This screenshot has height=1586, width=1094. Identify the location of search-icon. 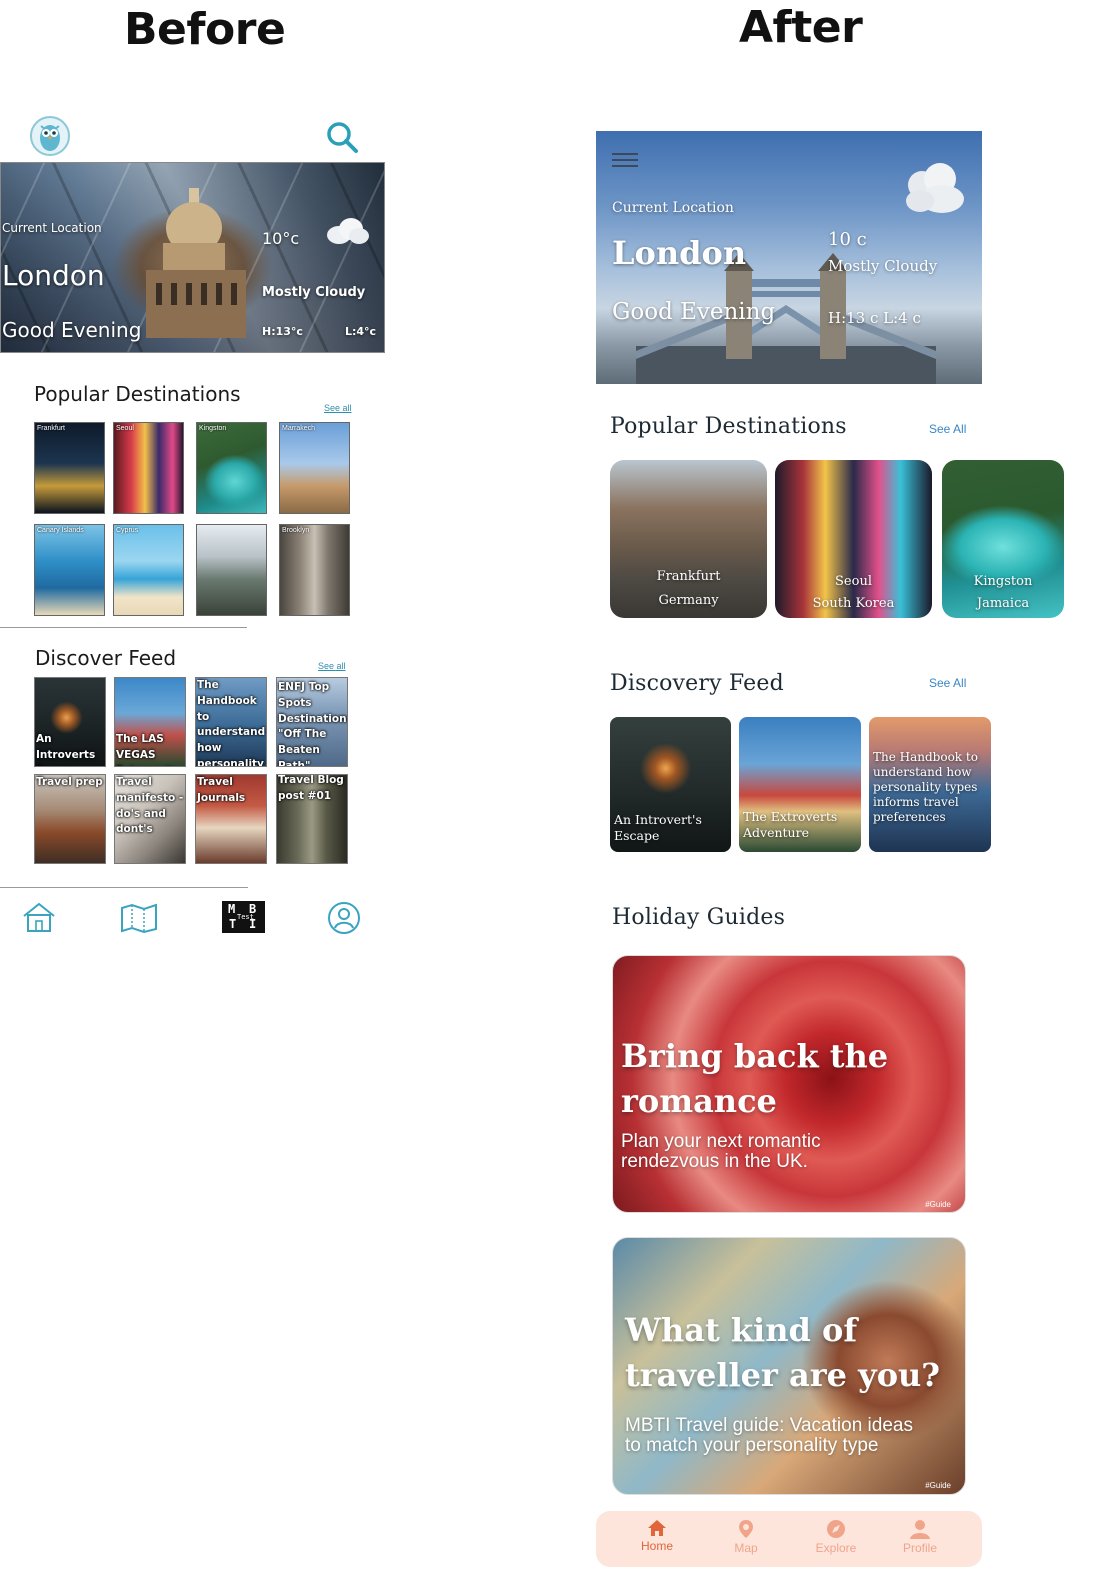
(342, 137).